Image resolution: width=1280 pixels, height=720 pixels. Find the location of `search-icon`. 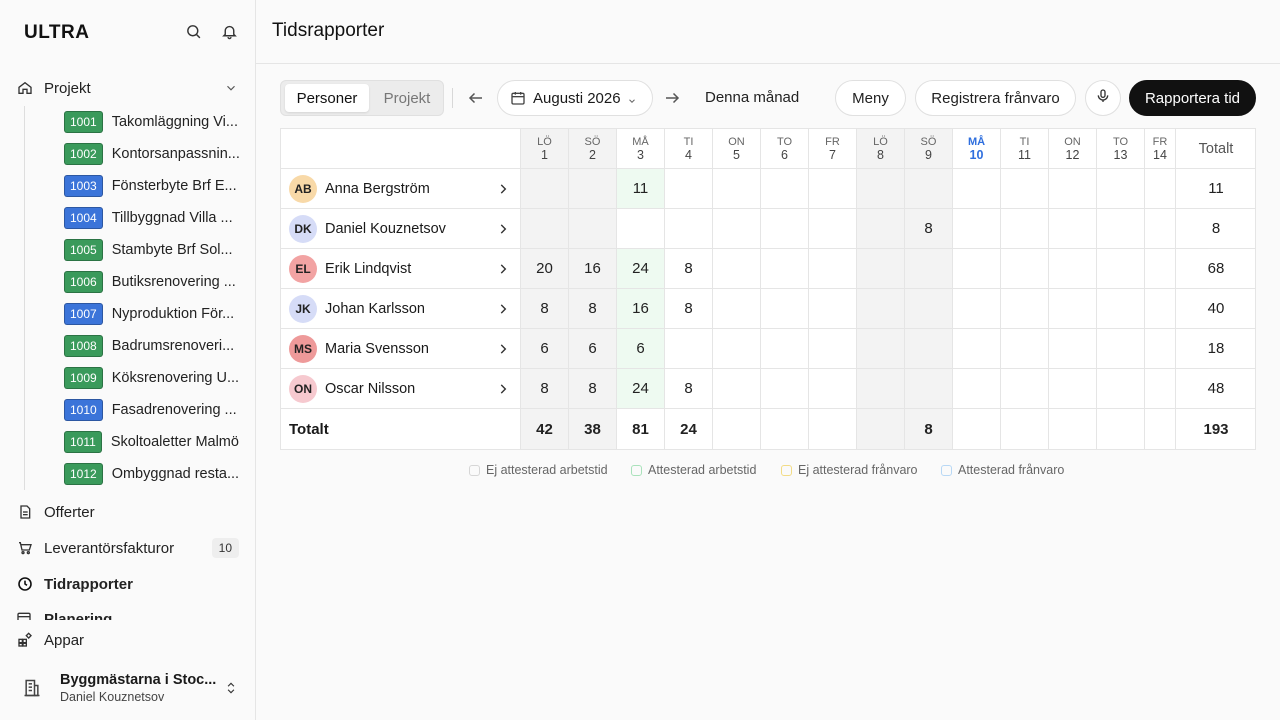

search-icon is located at coordinates (193, 31).